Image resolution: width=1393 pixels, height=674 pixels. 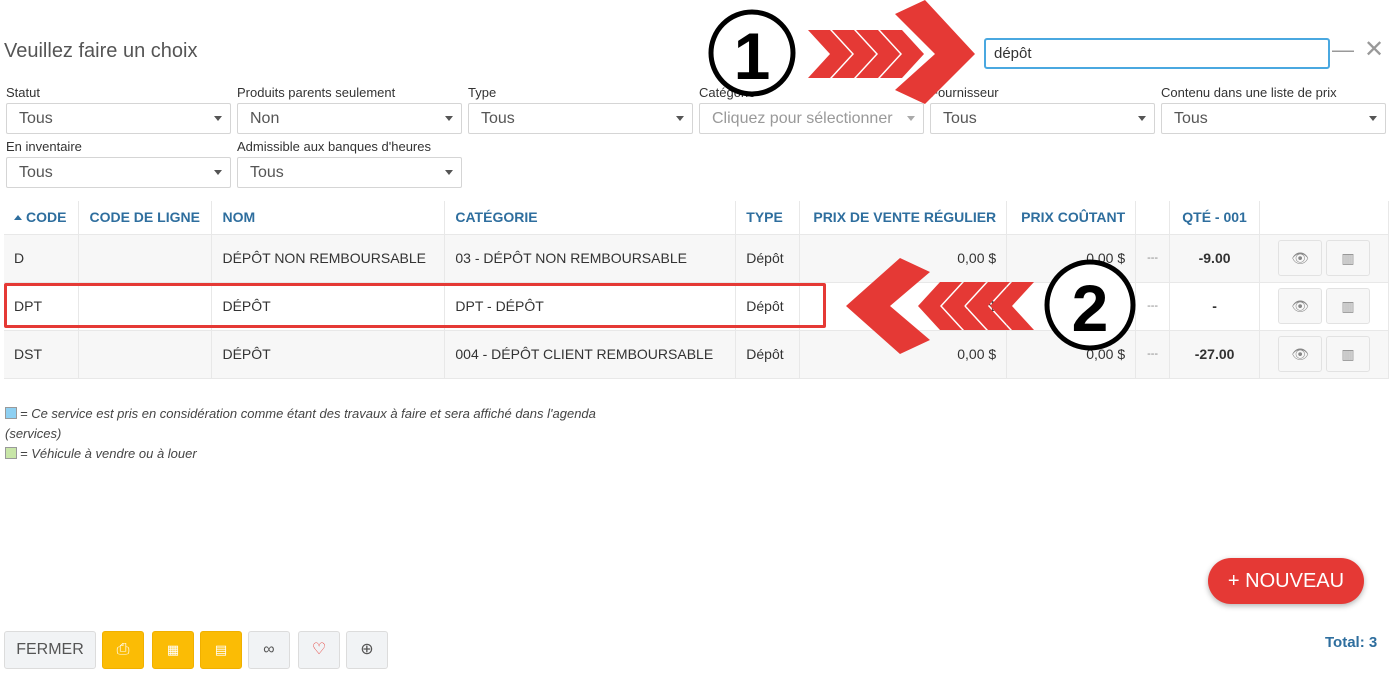 I want to click on filter-liste-prix-select: Tous, so click(x=1273, y=118).